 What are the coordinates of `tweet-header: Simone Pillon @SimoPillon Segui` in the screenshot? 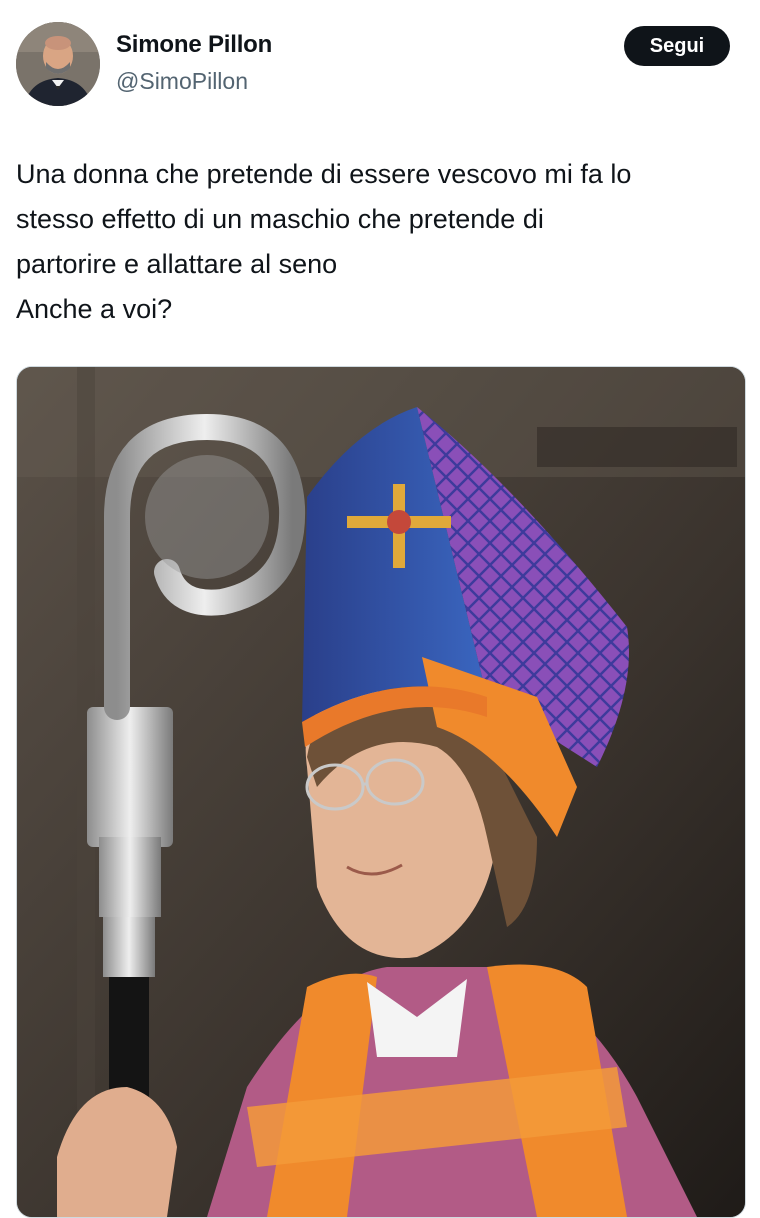 It's located at (380, 60).